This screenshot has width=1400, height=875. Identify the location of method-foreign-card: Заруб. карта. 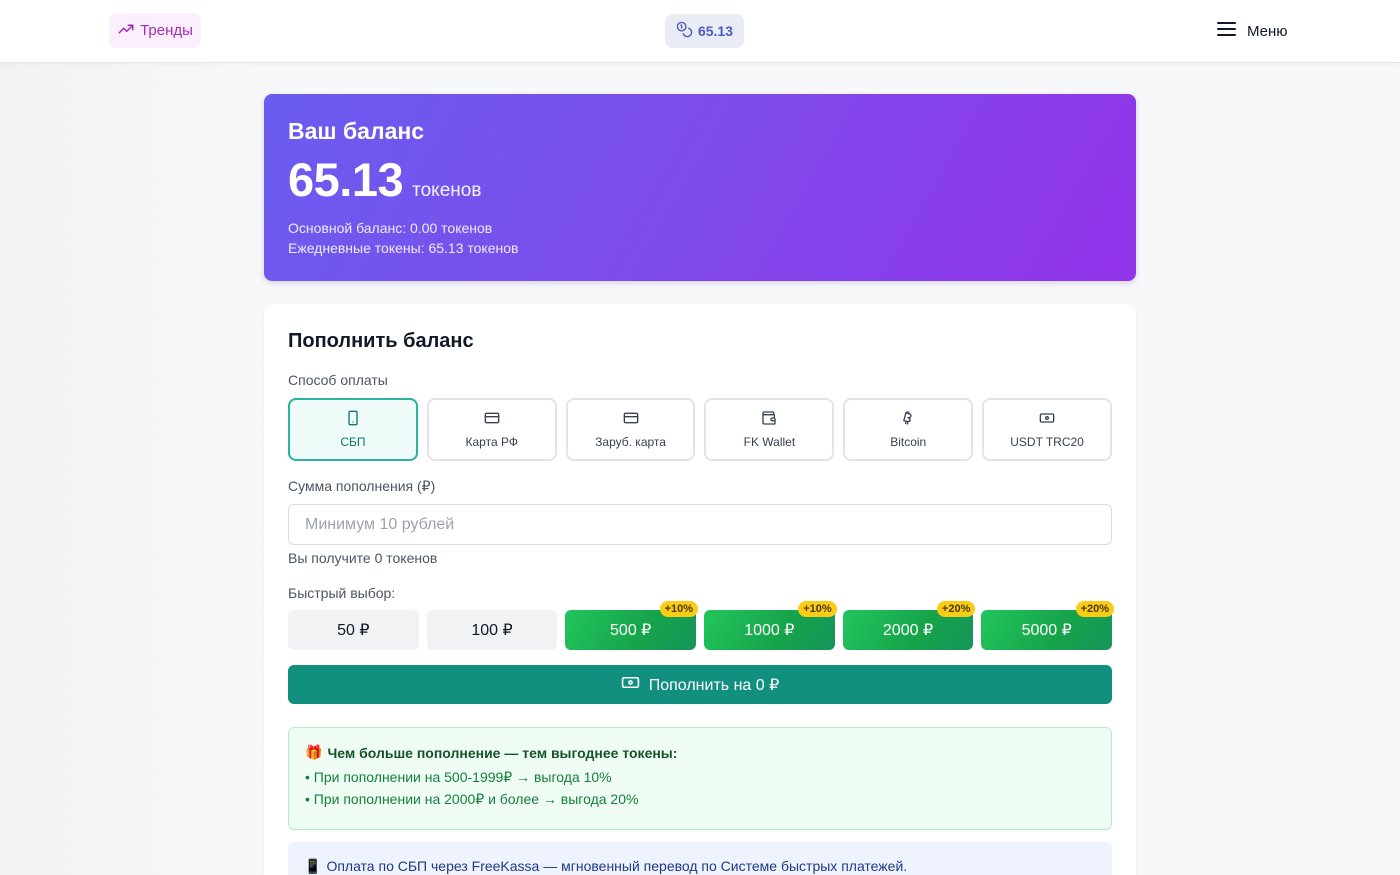
(630, 429).